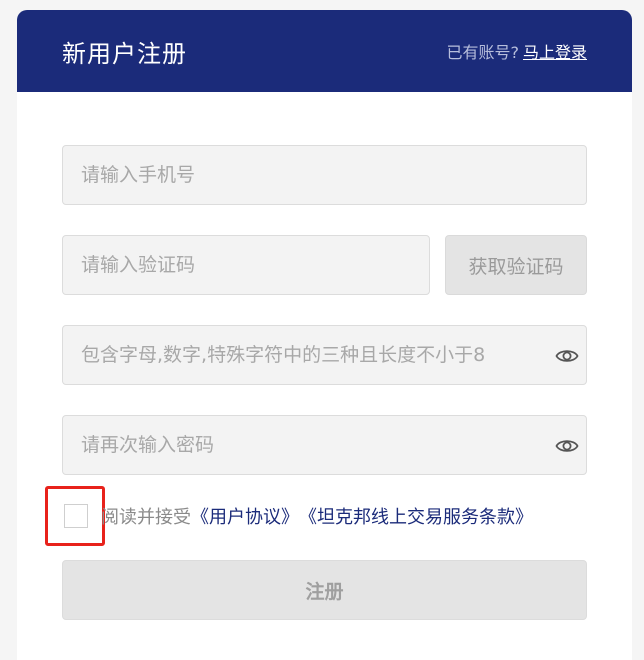 Image resolution: width=644 pixels, height=660 pixels. I want to click on phone-field, so click(324, 175).